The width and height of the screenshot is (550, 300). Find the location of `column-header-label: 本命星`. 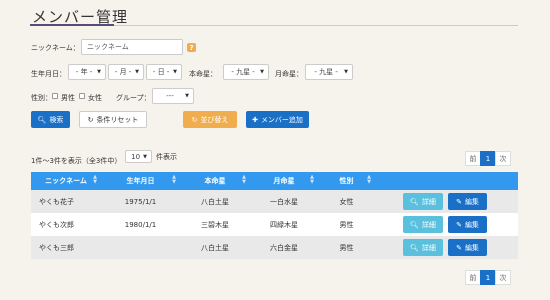

column-header-label: 本命星 is located at coordinates (215, 181).